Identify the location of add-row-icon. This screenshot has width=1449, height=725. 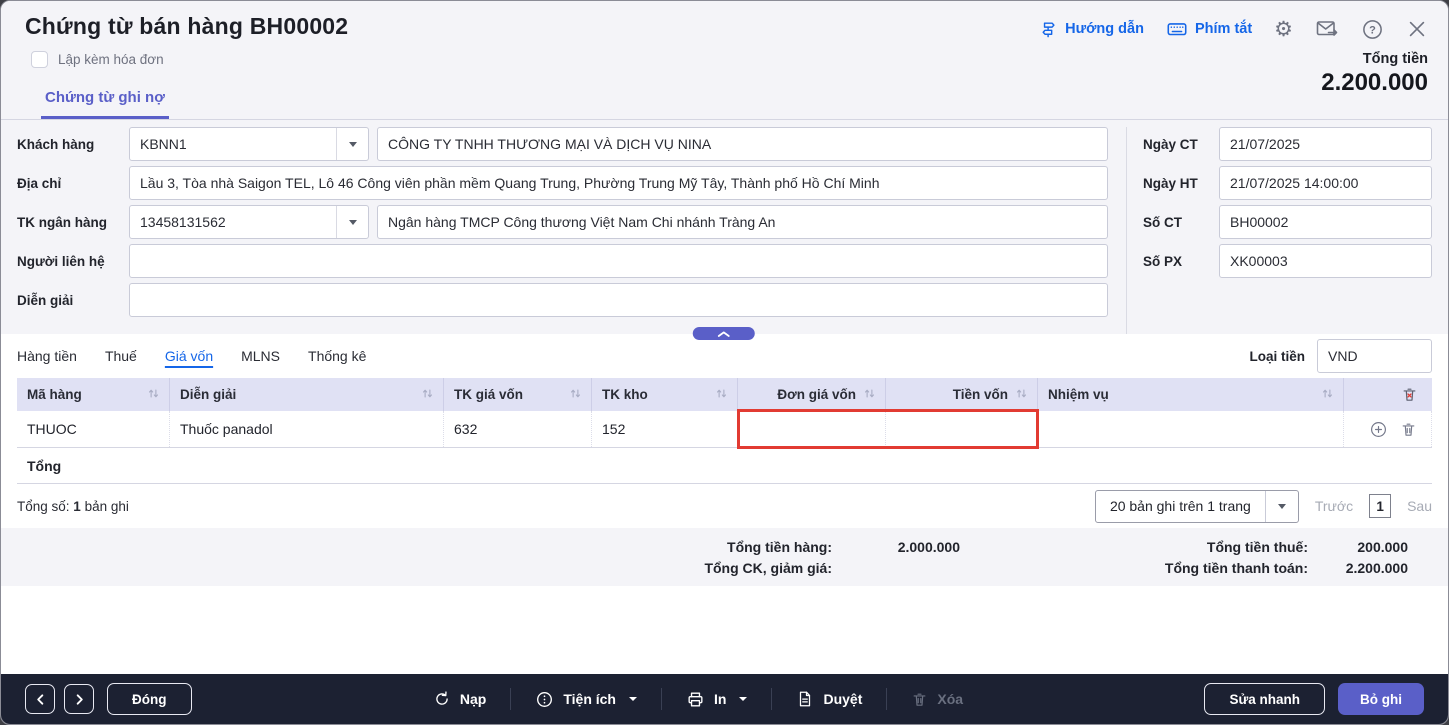
(1378, 429).